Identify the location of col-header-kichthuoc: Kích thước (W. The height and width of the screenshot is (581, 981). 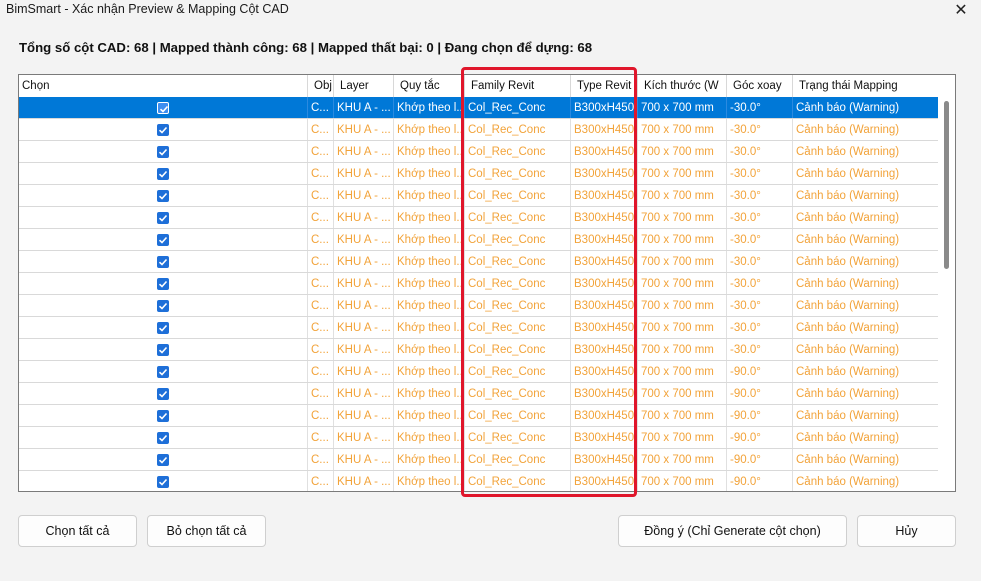
(682, 86).